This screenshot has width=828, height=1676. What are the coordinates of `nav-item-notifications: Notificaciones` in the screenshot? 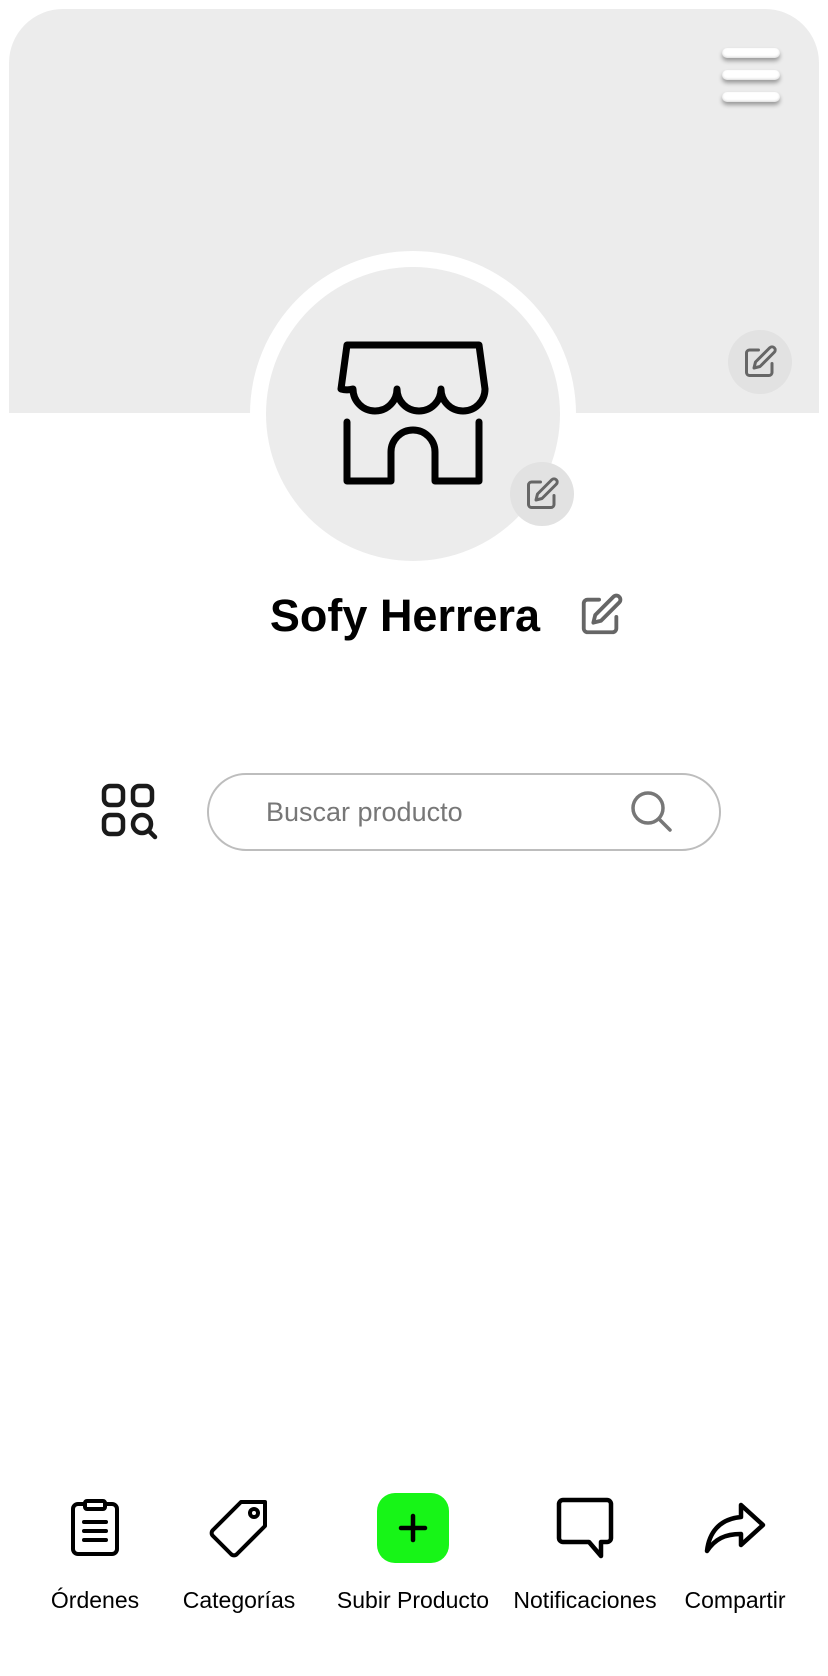 It's located at (585, 1553).